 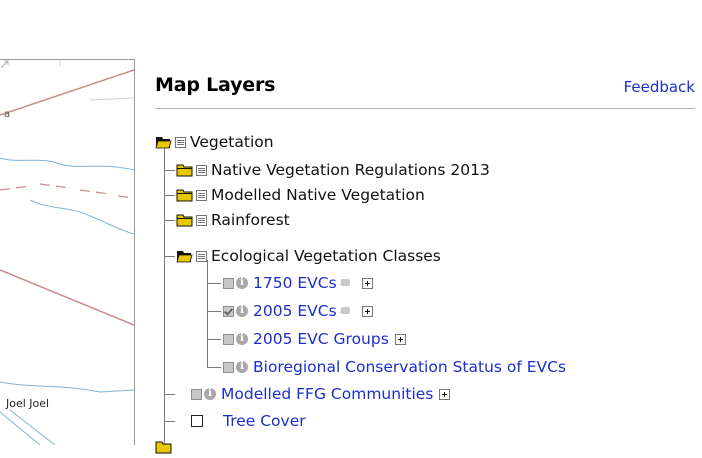 I want to click on svg-text: a, so click(x=7, y=114).